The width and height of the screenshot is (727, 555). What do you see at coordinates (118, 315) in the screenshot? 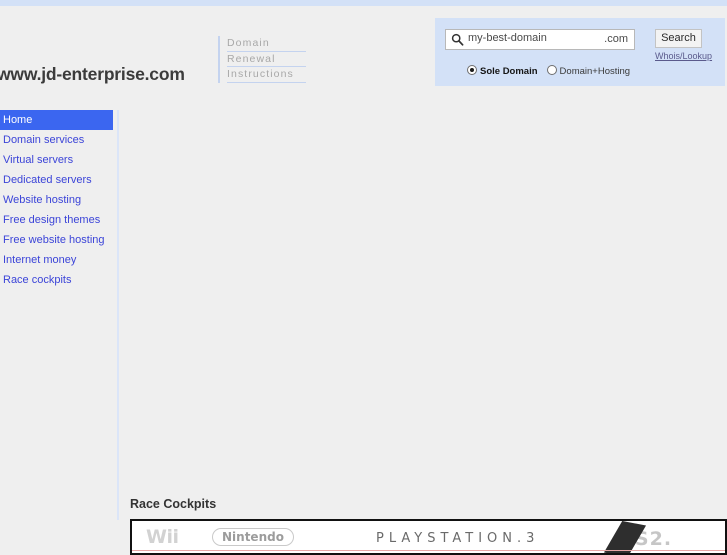
I see `sidebar-divider` at bounding box center [118, 315].